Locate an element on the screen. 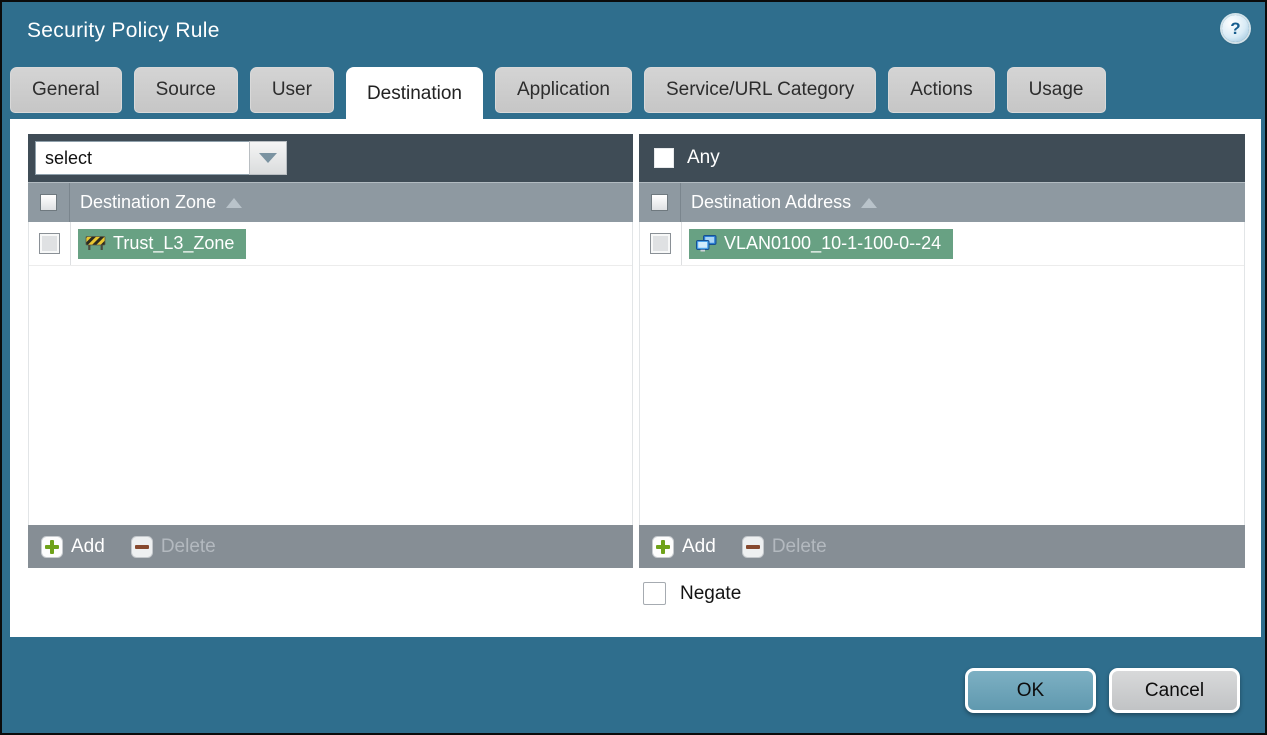 The image size is (1267, 735). zone-select-input is located at coordinates (142, 158).